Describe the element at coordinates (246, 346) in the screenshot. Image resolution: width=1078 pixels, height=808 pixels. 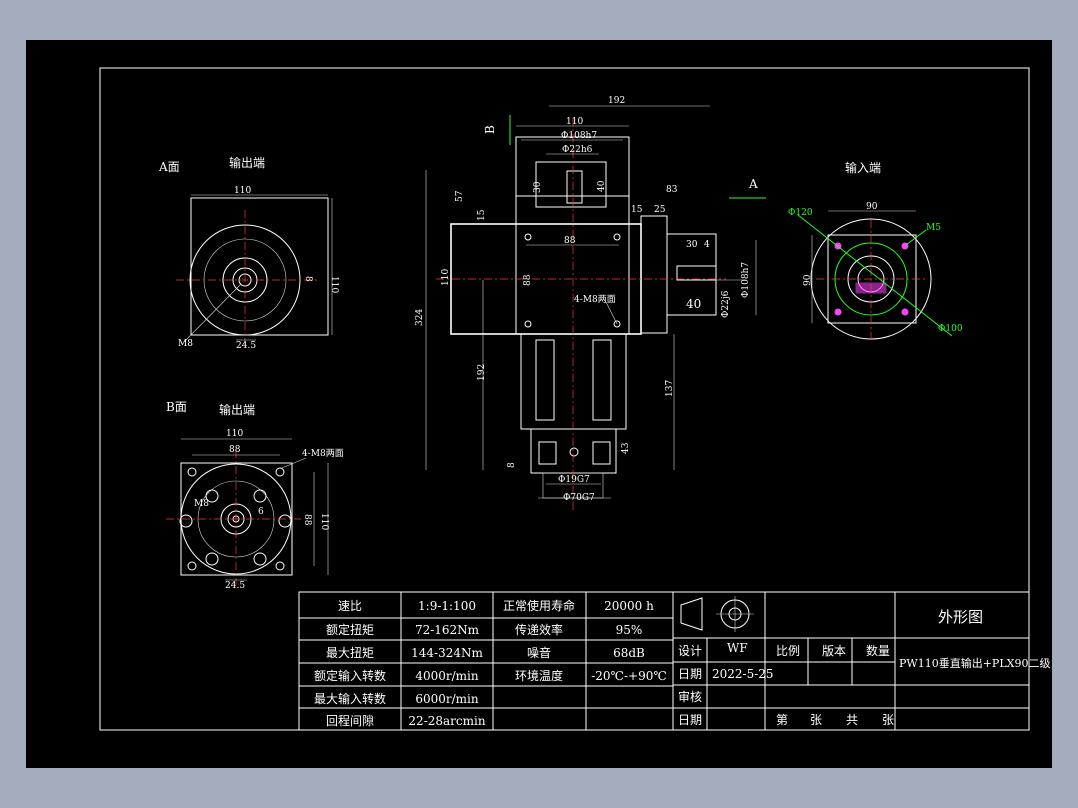
I see `a-dim-245: 24.5` at that location.